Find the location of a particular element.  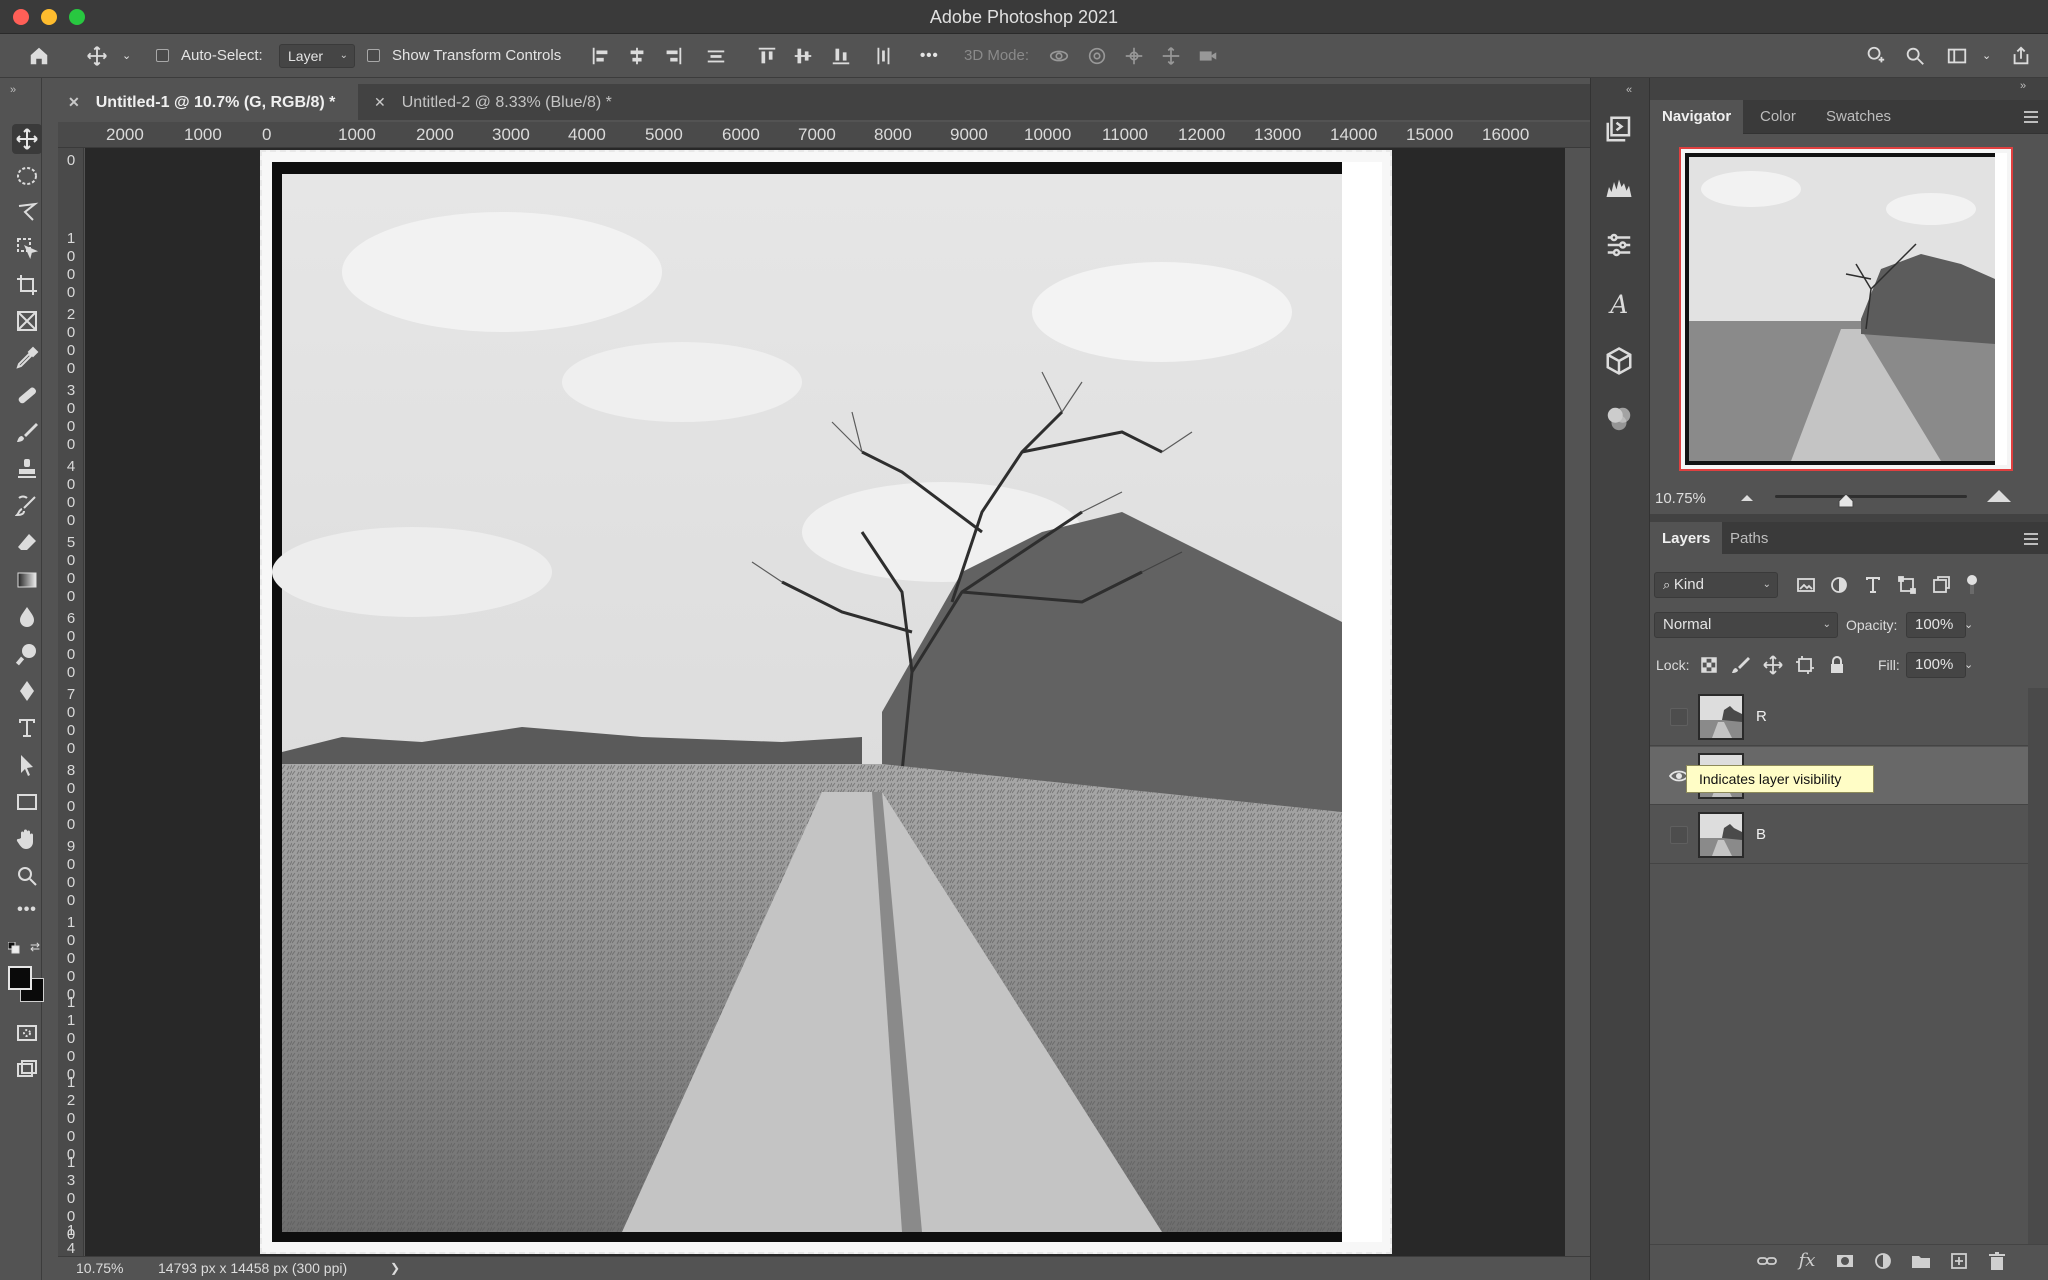

rectangle-tool is located at coordinates (27, 802).